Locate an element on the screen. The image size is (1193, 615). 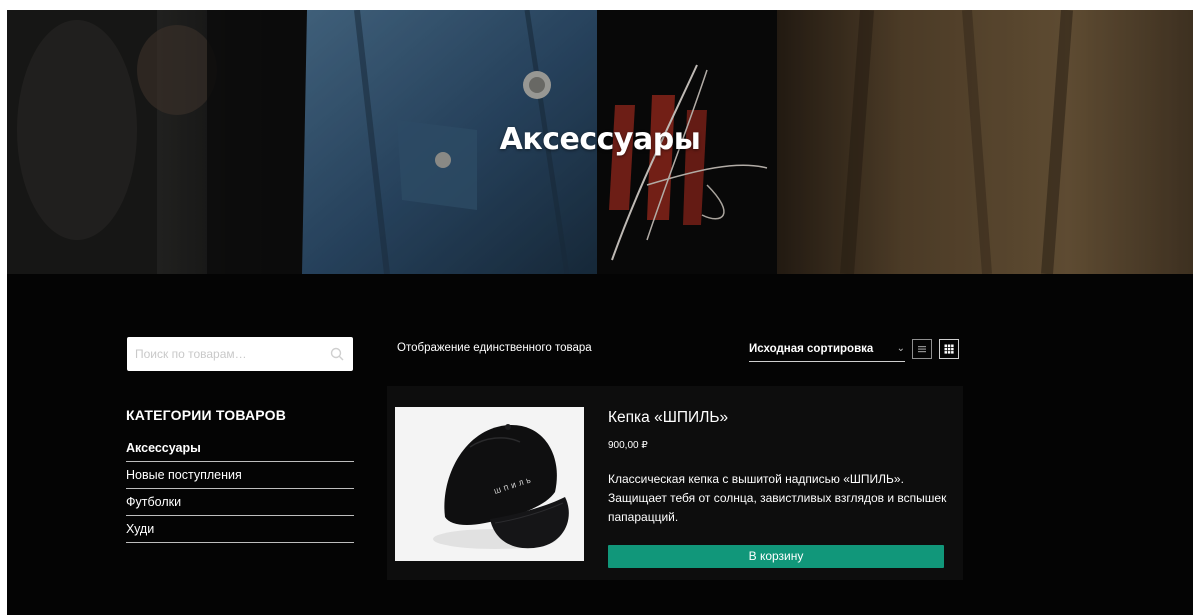
list-view-icon is located at coordinates (922, 349).